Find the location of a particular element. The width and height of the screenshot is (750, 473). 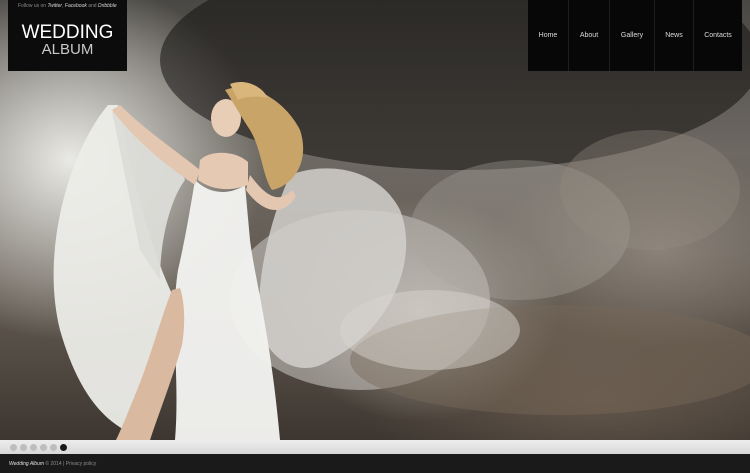

follow-prefix: Follow us on is located at coordinates (32, 6).